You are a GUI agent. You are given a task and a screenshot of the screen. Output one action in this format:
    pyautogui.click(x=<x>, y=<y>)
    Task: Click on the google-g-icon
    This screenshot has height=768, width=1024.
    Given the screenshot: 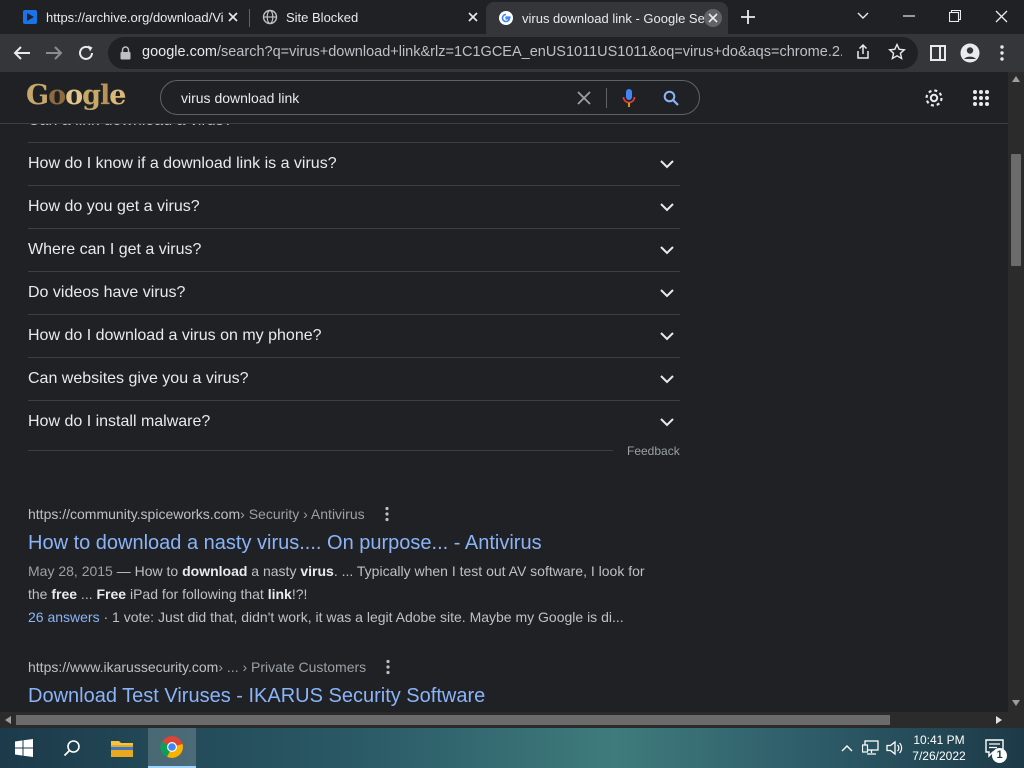 What is the action you would take?
    pyautogui.click(x=506, y=18)
    